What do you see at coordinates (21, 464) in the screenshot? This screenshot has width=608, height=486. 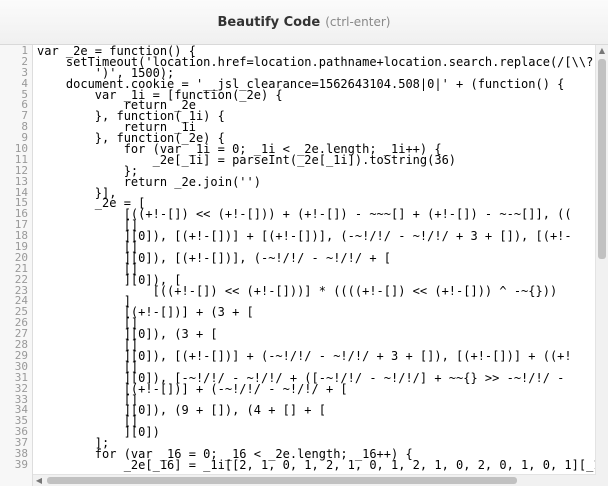 I see `line-number: 39` at bounding box center [21, 464].